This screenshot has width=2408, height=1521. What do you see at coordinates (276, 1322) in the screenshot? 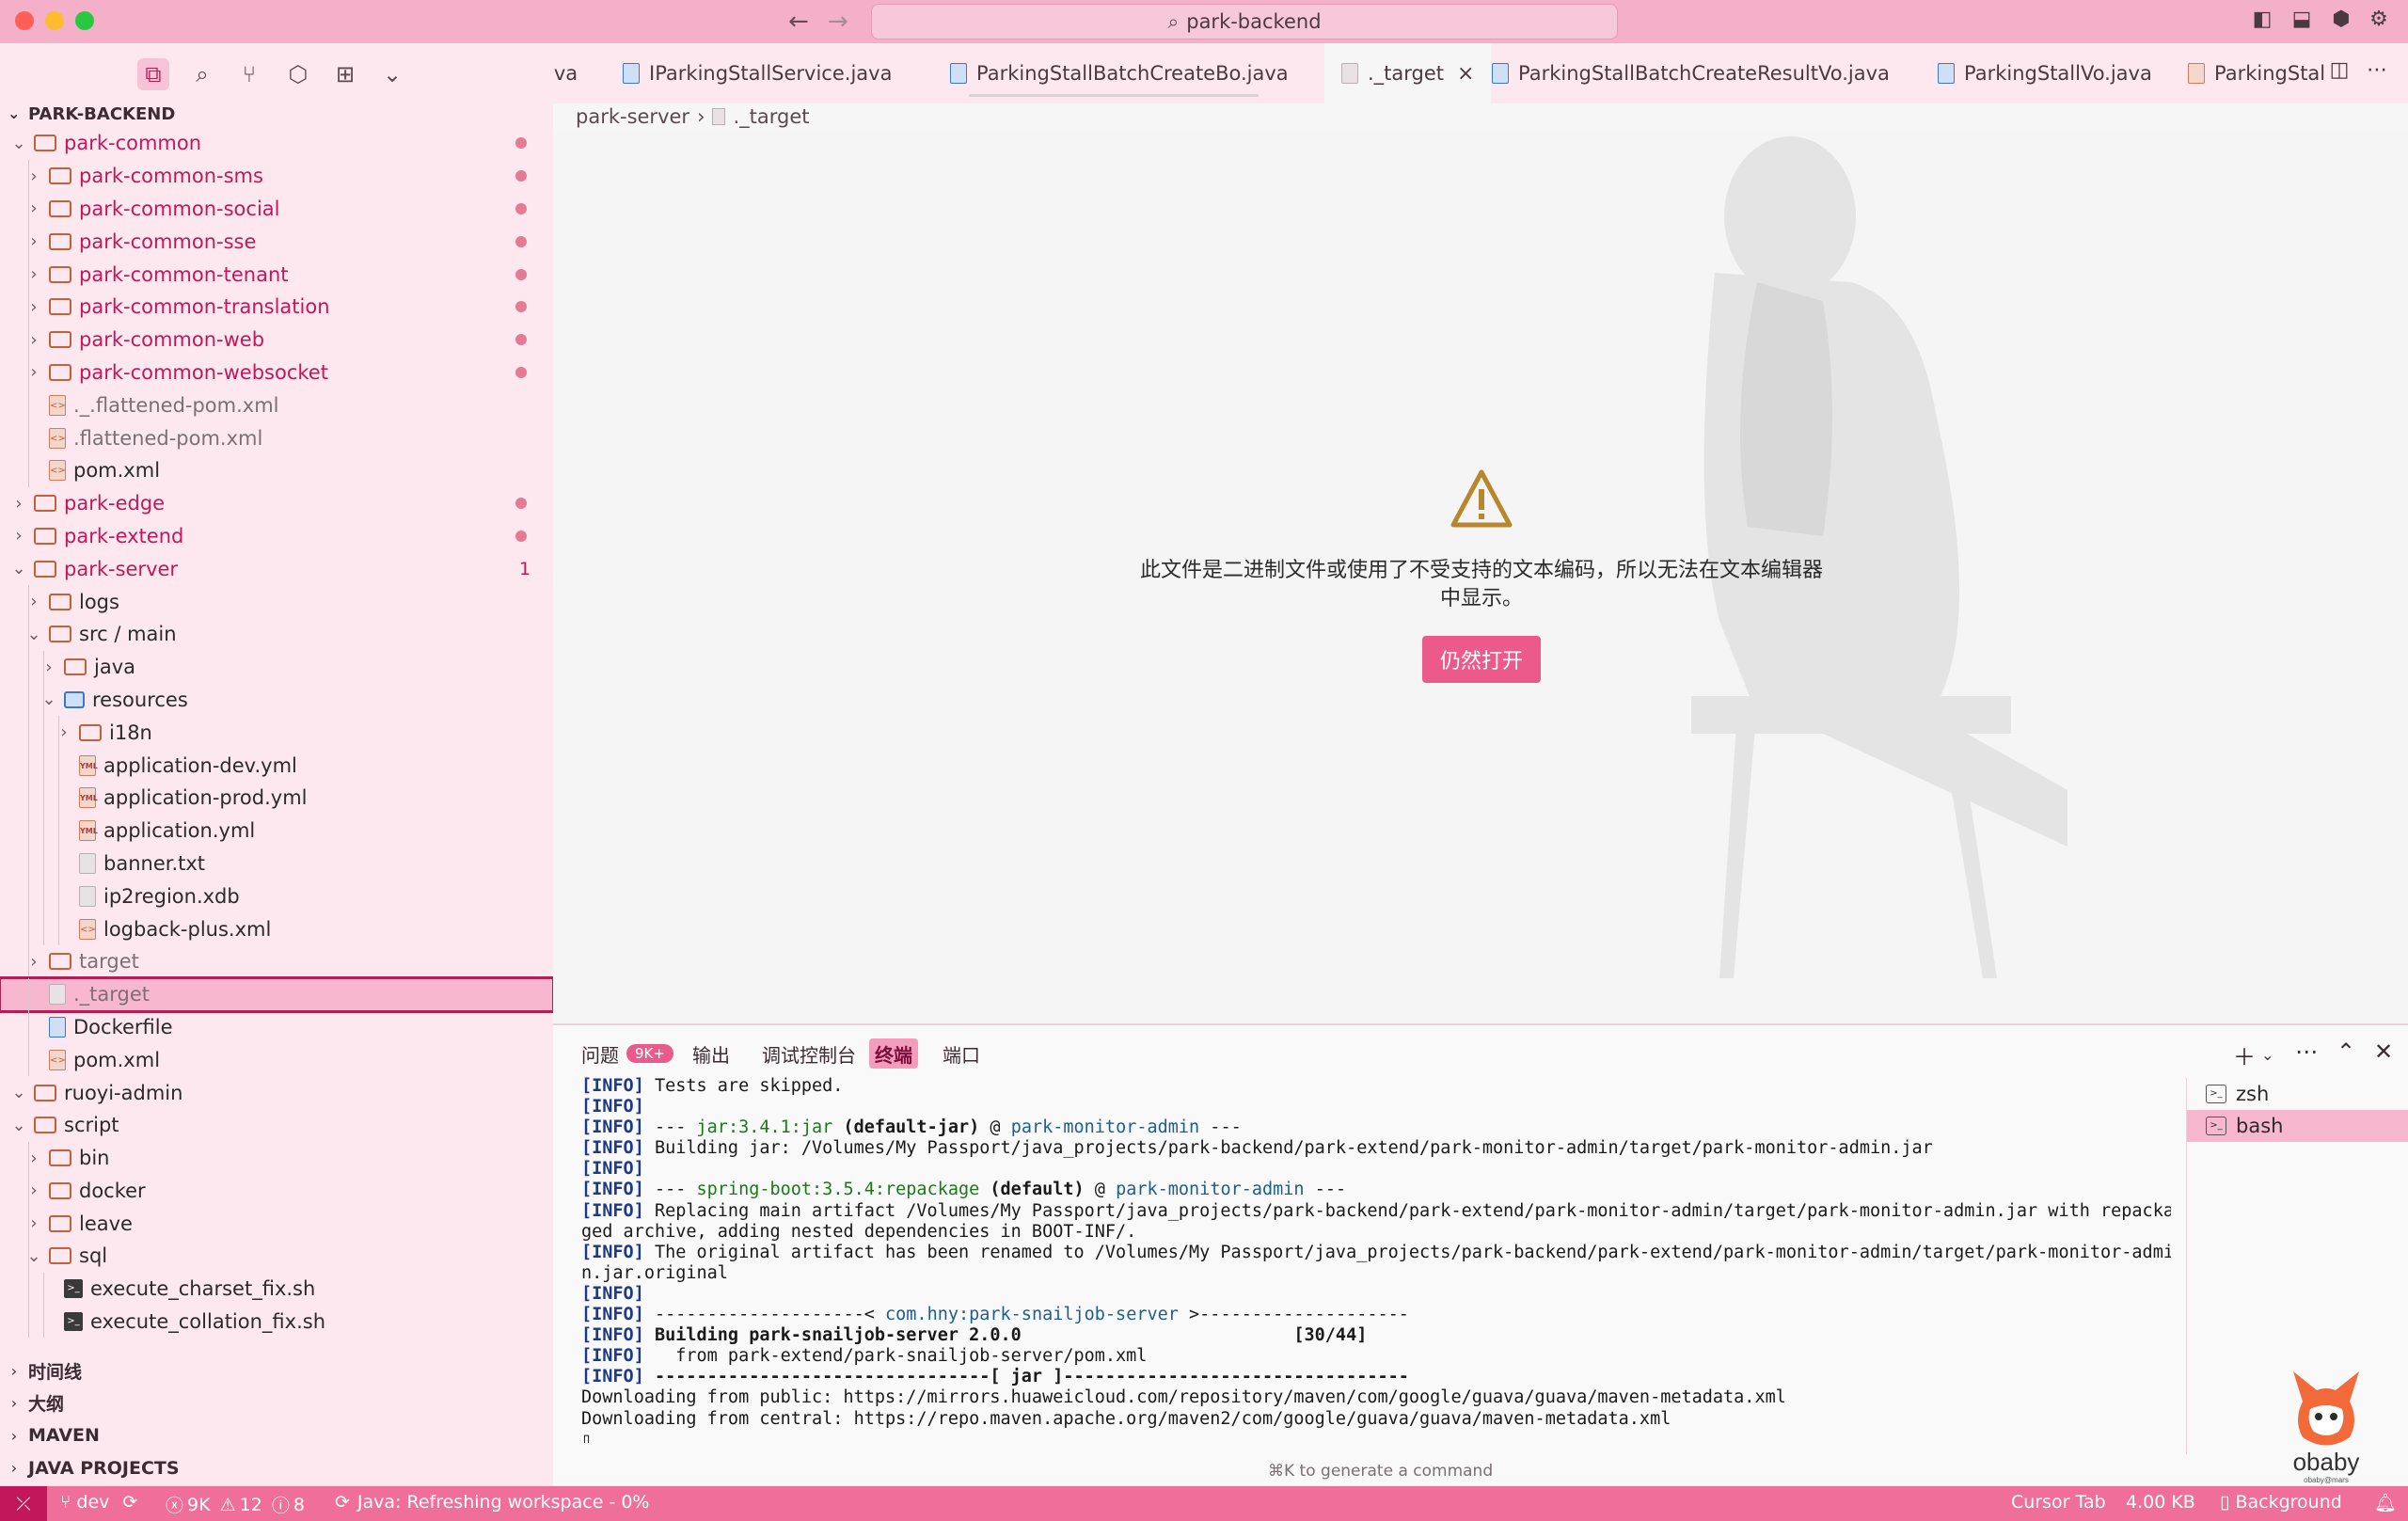
I see `tree-file: >_ execute_collation_fix.sh` at bounding box center [276, 1322].